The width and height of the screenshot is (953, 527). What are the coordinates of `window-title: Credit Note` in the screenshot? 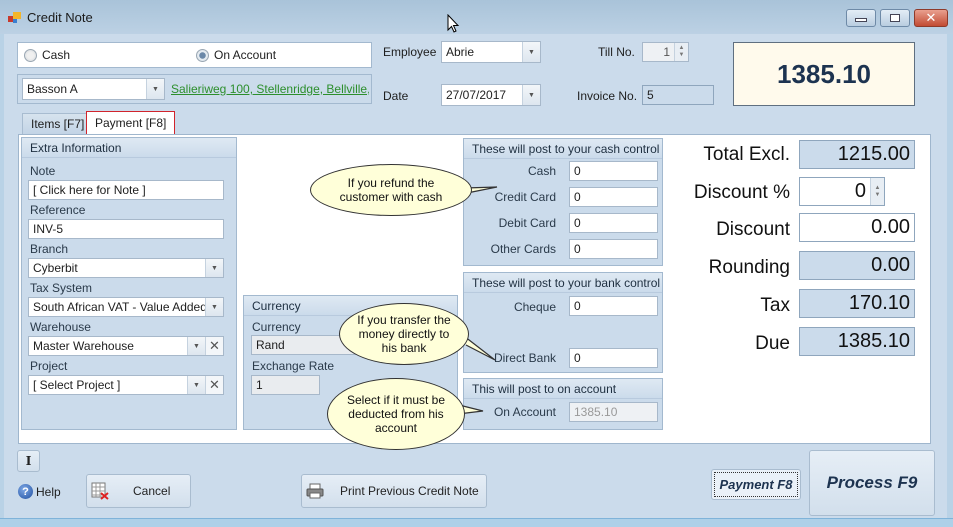 It's located at (60, 17).